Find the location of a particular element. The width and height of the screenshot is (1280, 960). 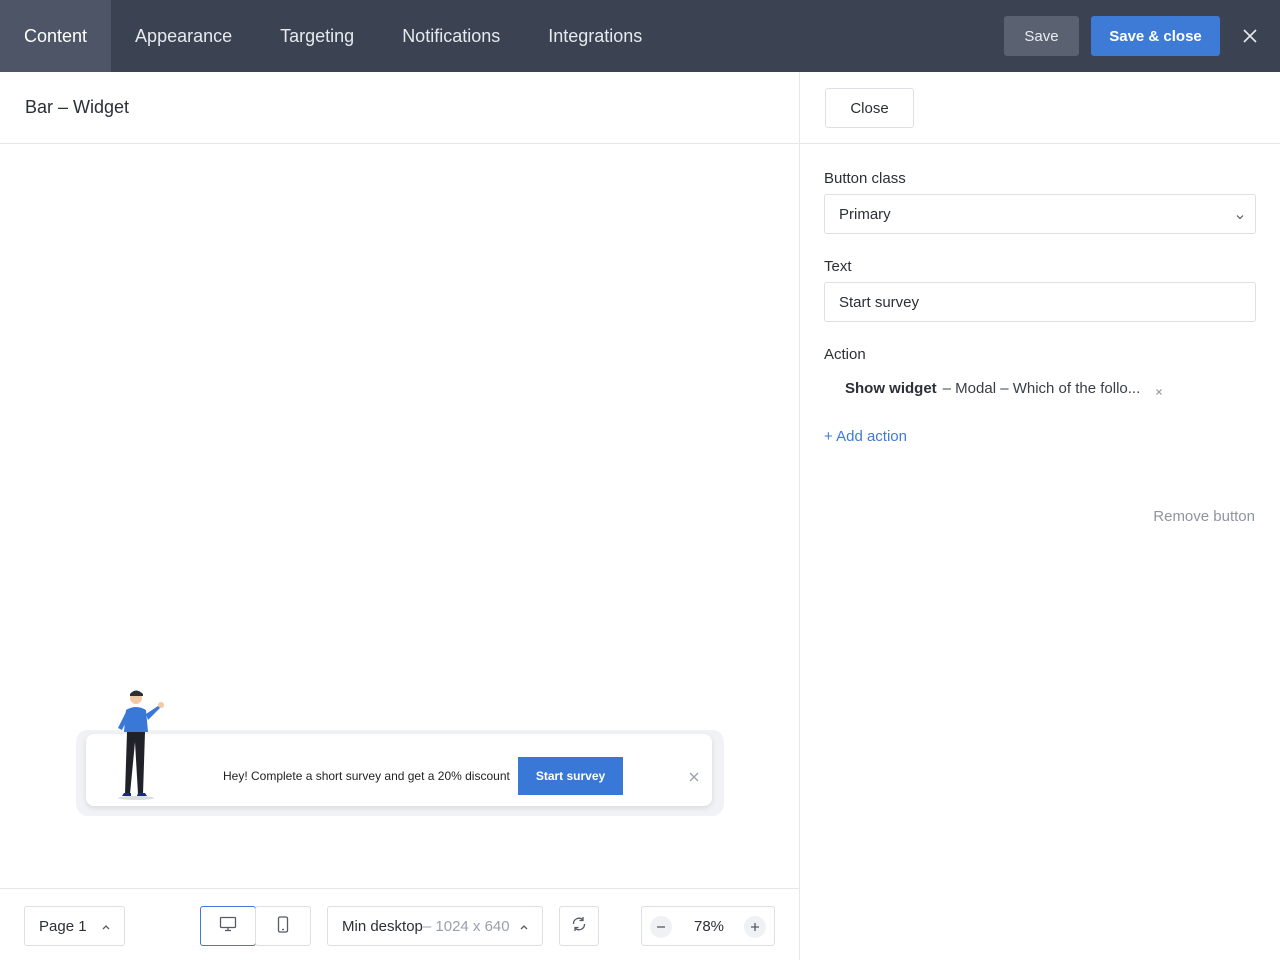

resolution-value: – 1024 x 640 is located at coordinates (466, 926).